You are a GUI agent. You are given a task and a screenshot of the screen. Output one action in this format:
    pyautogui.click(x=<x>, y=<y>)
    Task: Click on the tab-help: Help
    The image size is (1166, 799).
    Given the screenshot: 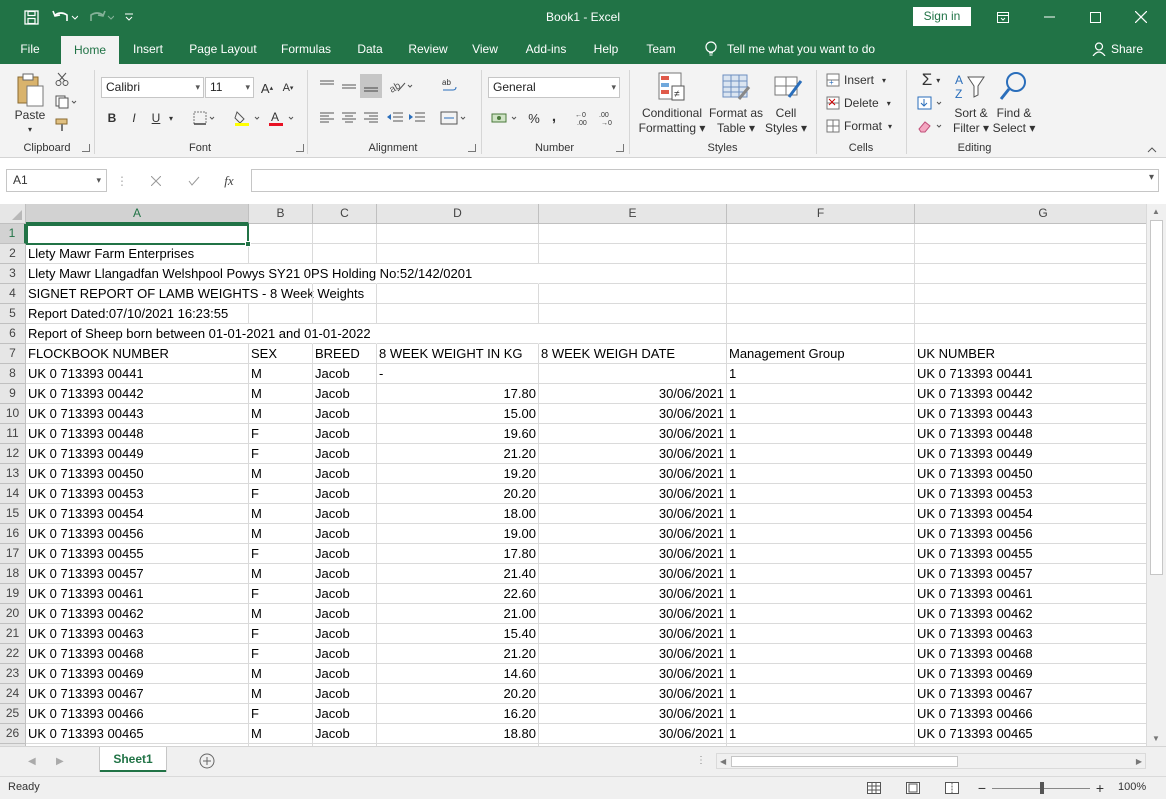 What is the action you would take?
    pyautogui.click(x=606, y=49)
    